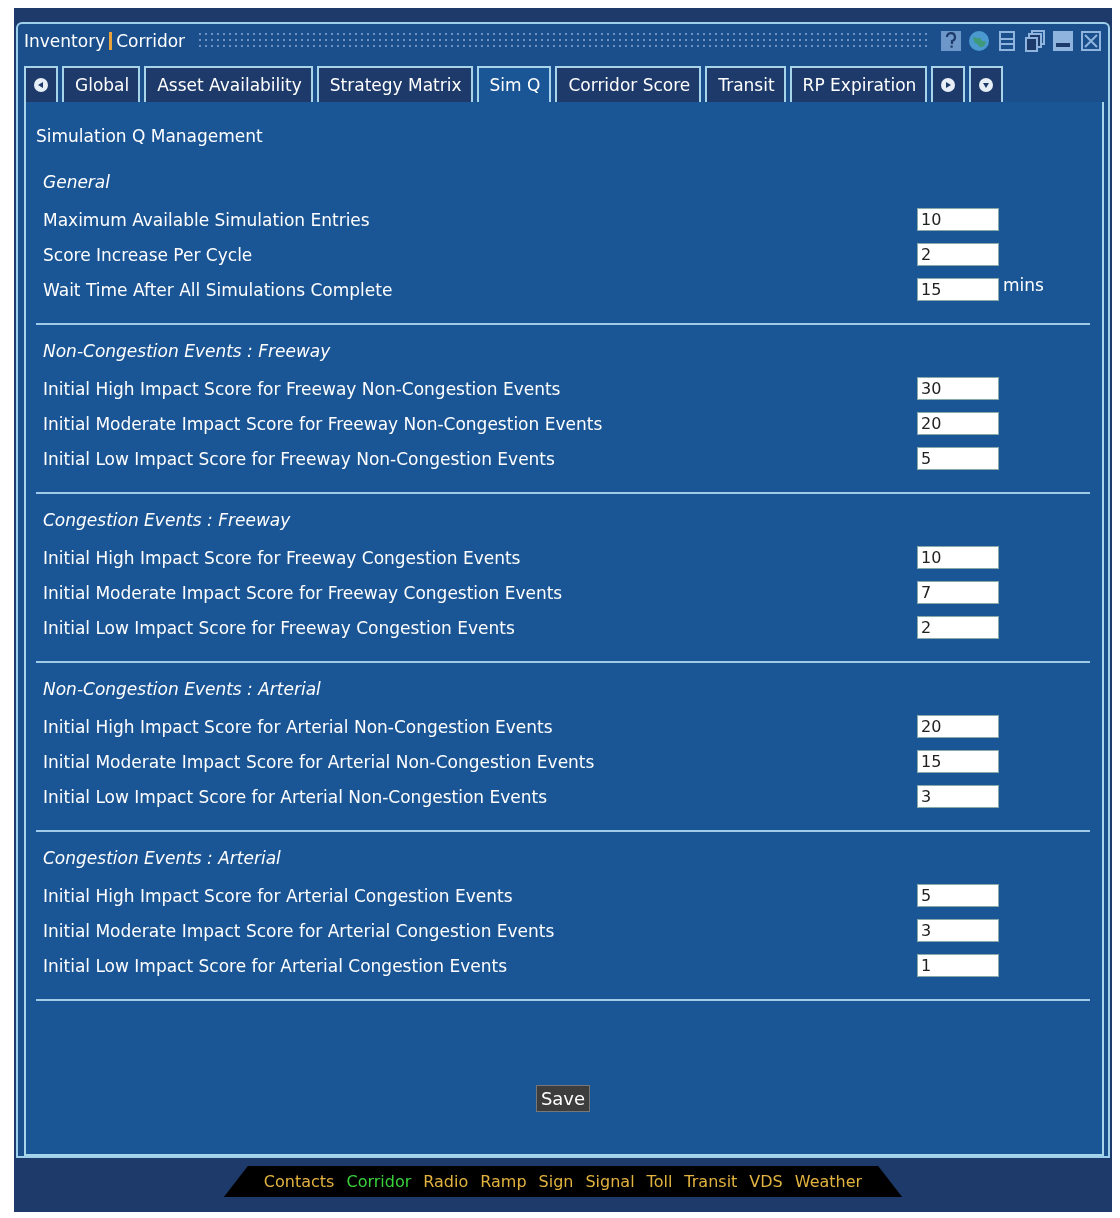  I want to click on tab: Global, so click(101, 84).